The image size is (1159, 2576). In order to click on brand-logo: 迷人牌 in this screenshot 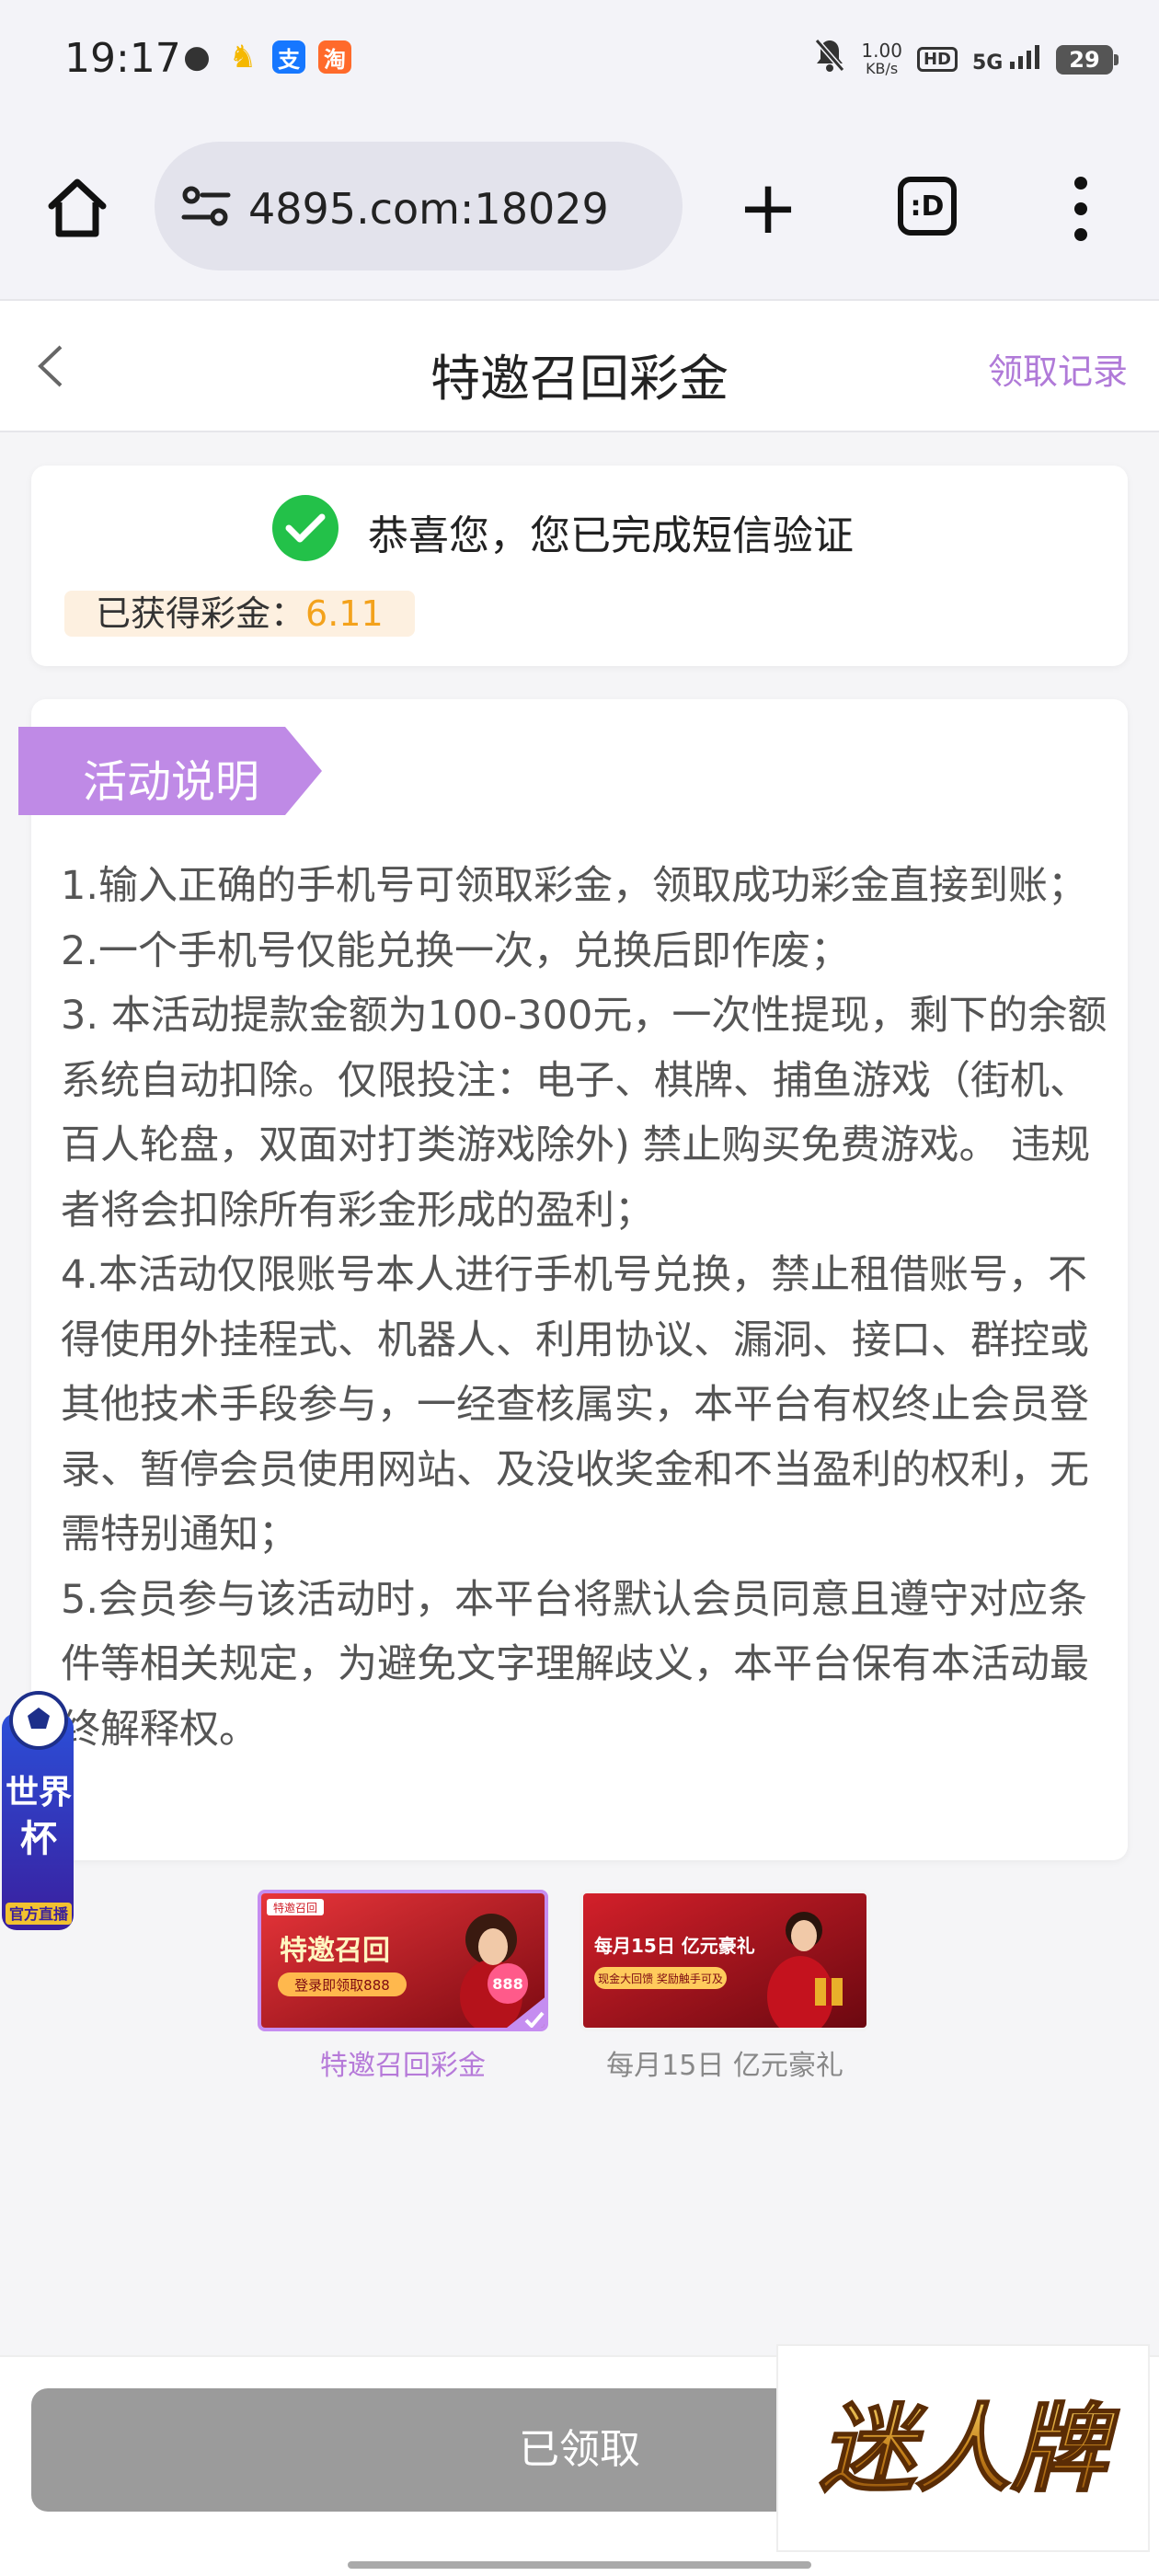, I will do `click(963, 2448)`.